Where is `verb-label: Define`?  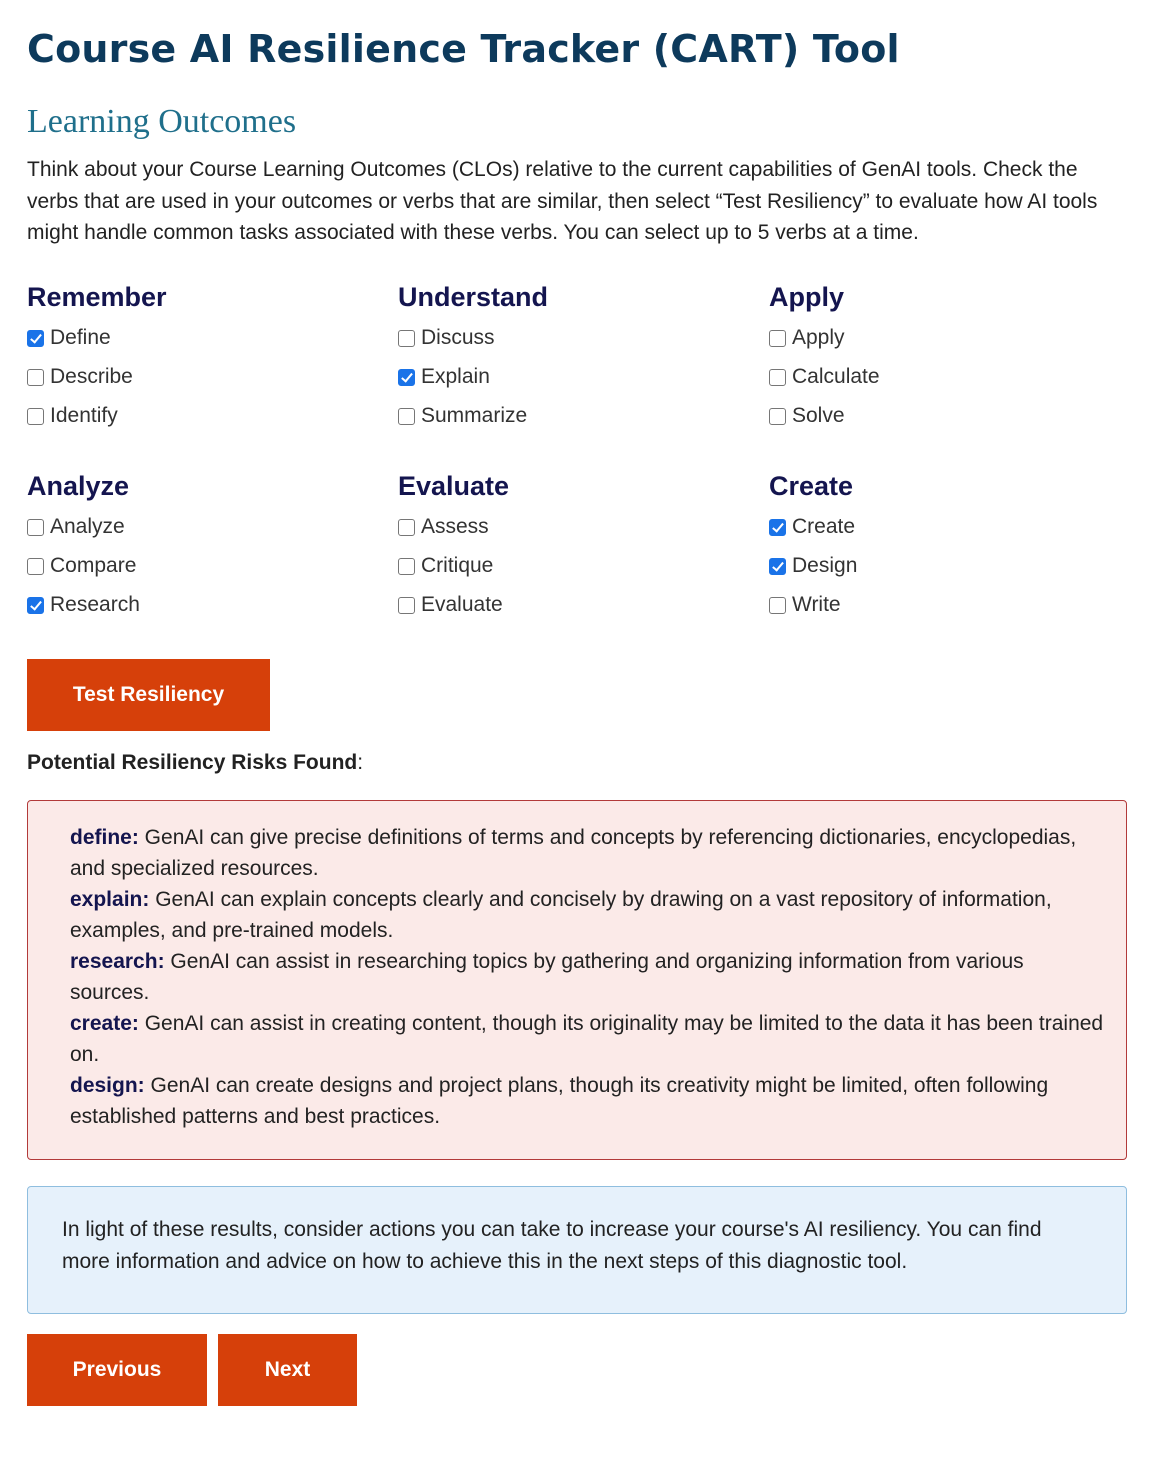 verb-label: Define is located at coordinates (80, 337).